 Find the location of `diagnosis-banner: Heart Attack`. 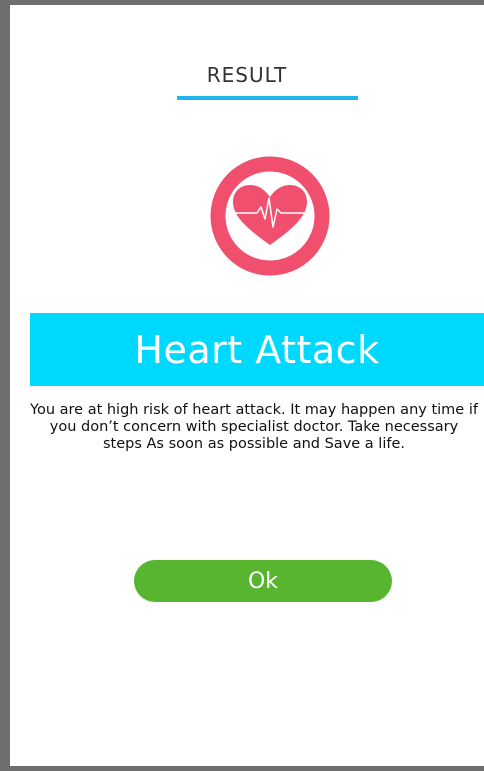

diagnosis-banner: Heart Attack is located at coordinates (257, 349).